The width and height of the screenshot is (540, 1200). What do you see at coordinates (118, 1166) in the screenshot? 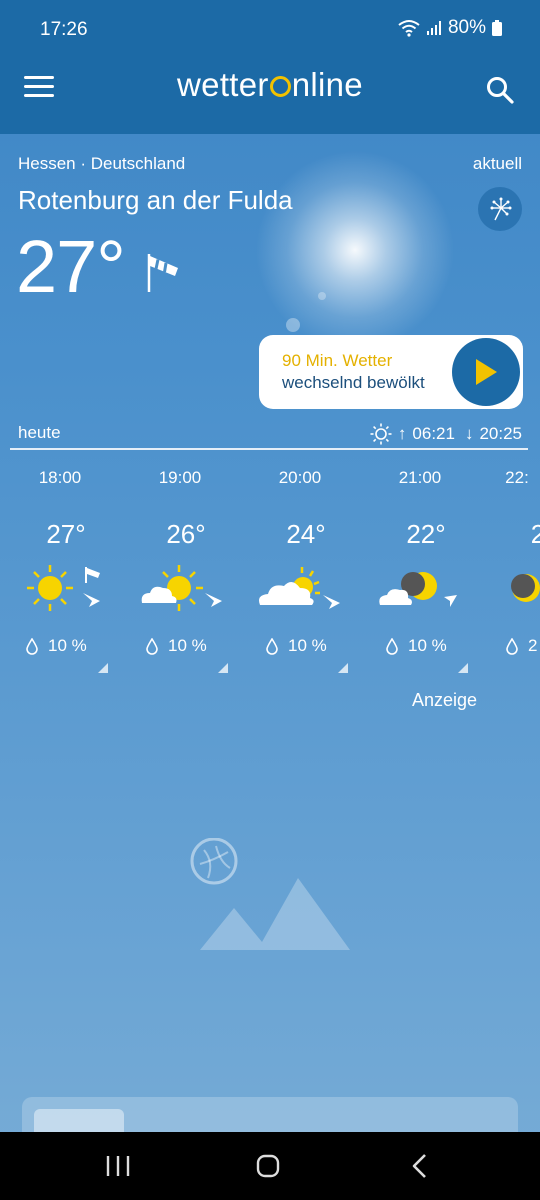
I see `recent-apps-button` at bounding box center [118, 1166].